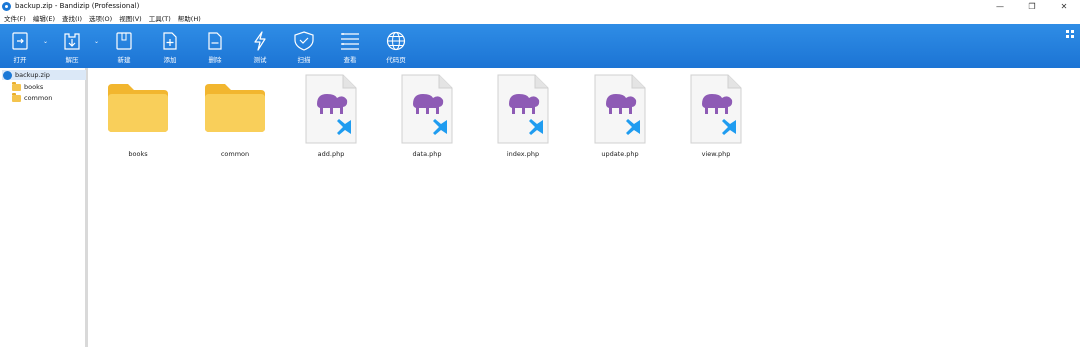 This screenshot has height=347, width=1080. What do you see at coordinates (170, 41) in the screenshot?
I see `add-file-icon` at bounding box center [170, 41].